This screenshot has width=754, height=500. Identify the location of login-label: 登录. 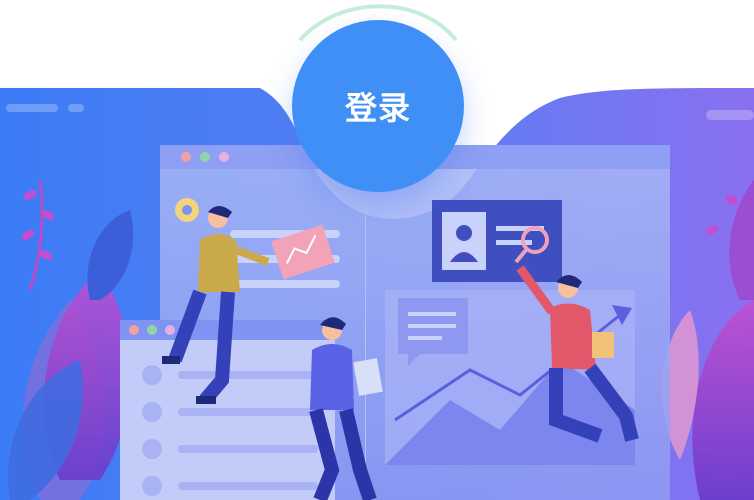
(377, 108).